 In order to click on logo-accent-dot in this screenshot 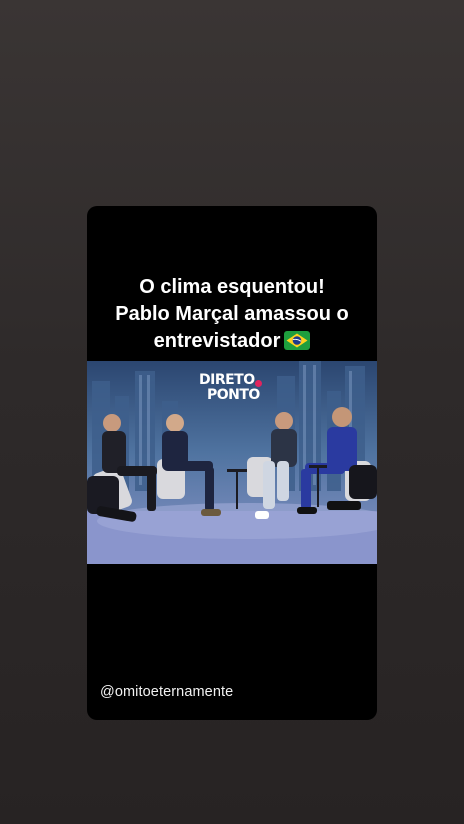, I will do `click(258, 383)`.